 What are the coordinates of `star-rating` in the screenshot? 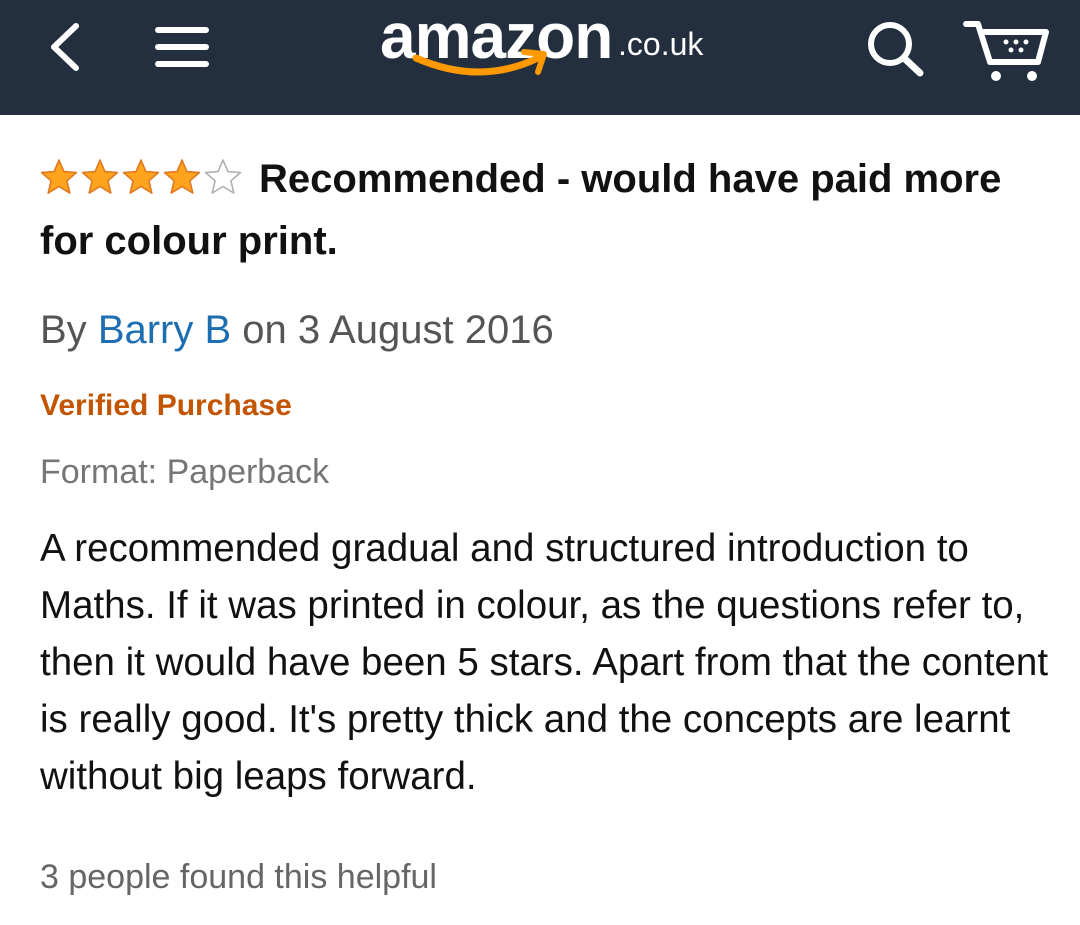 It's located at (142, 183).